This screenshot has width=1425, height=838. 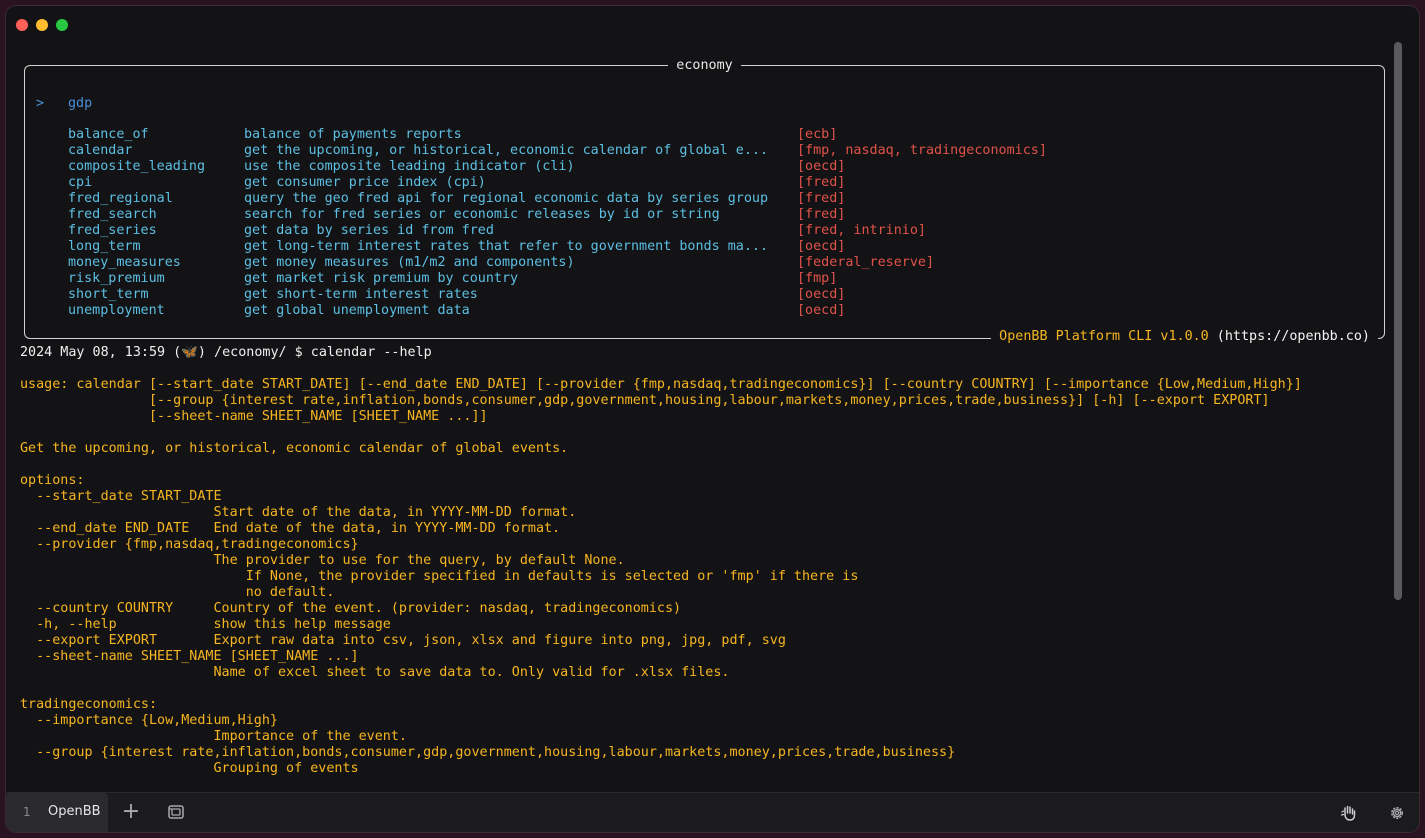 I want to click on command-providers: [fmp], so click(x=817, y=278).